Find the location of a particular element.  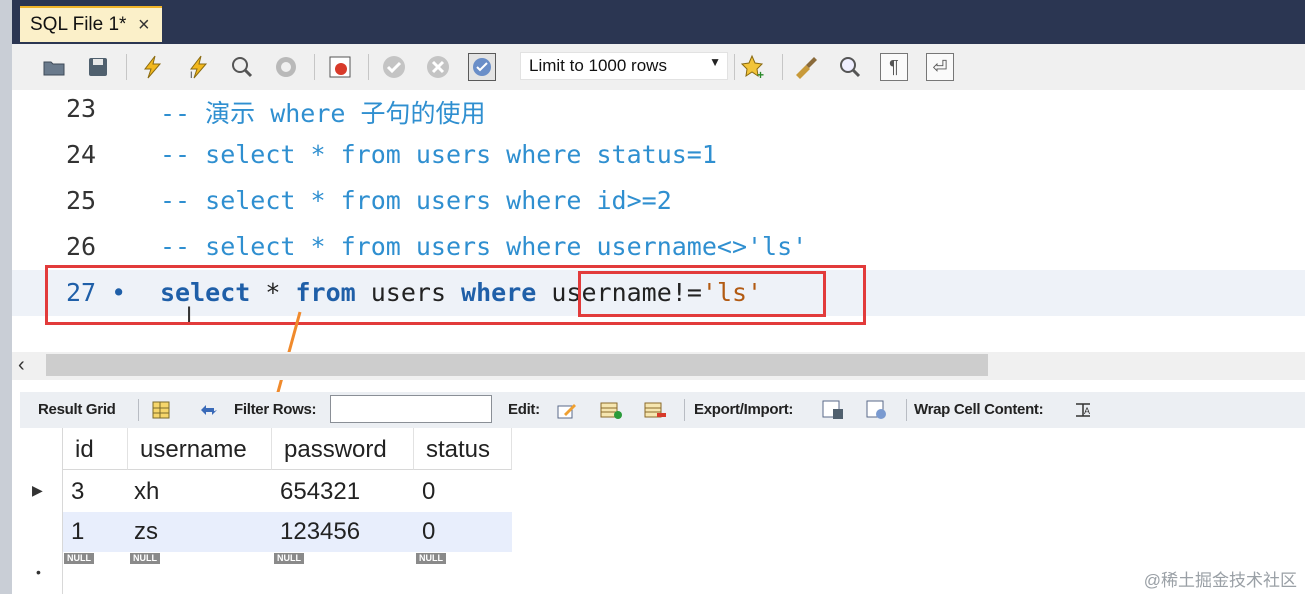

code-line-comment: -- 演示 where 子句的使用 is located at coordinates (323, 113).